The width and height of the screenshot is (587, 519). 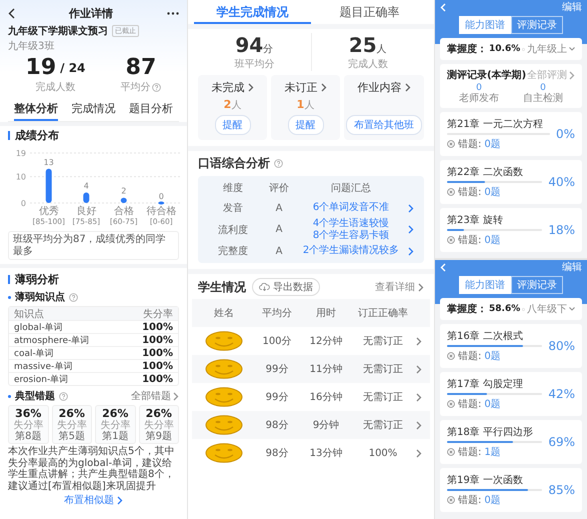 I want to click on tab: 学生完成情况, so click(x=252, y=12).